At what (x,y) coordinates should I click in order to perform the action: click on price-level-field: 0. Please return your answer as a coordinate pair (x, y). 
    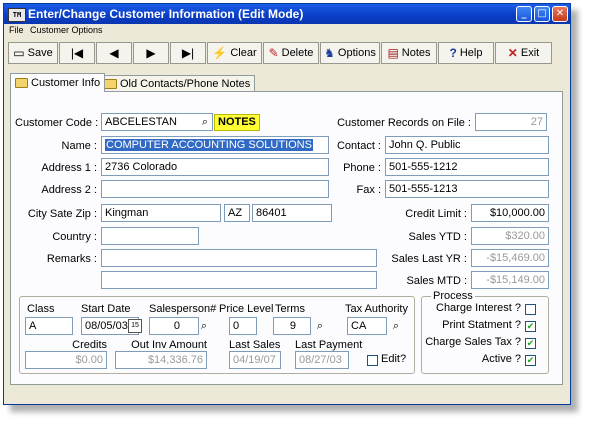
    Looking at the image, I should click on (243, 326).